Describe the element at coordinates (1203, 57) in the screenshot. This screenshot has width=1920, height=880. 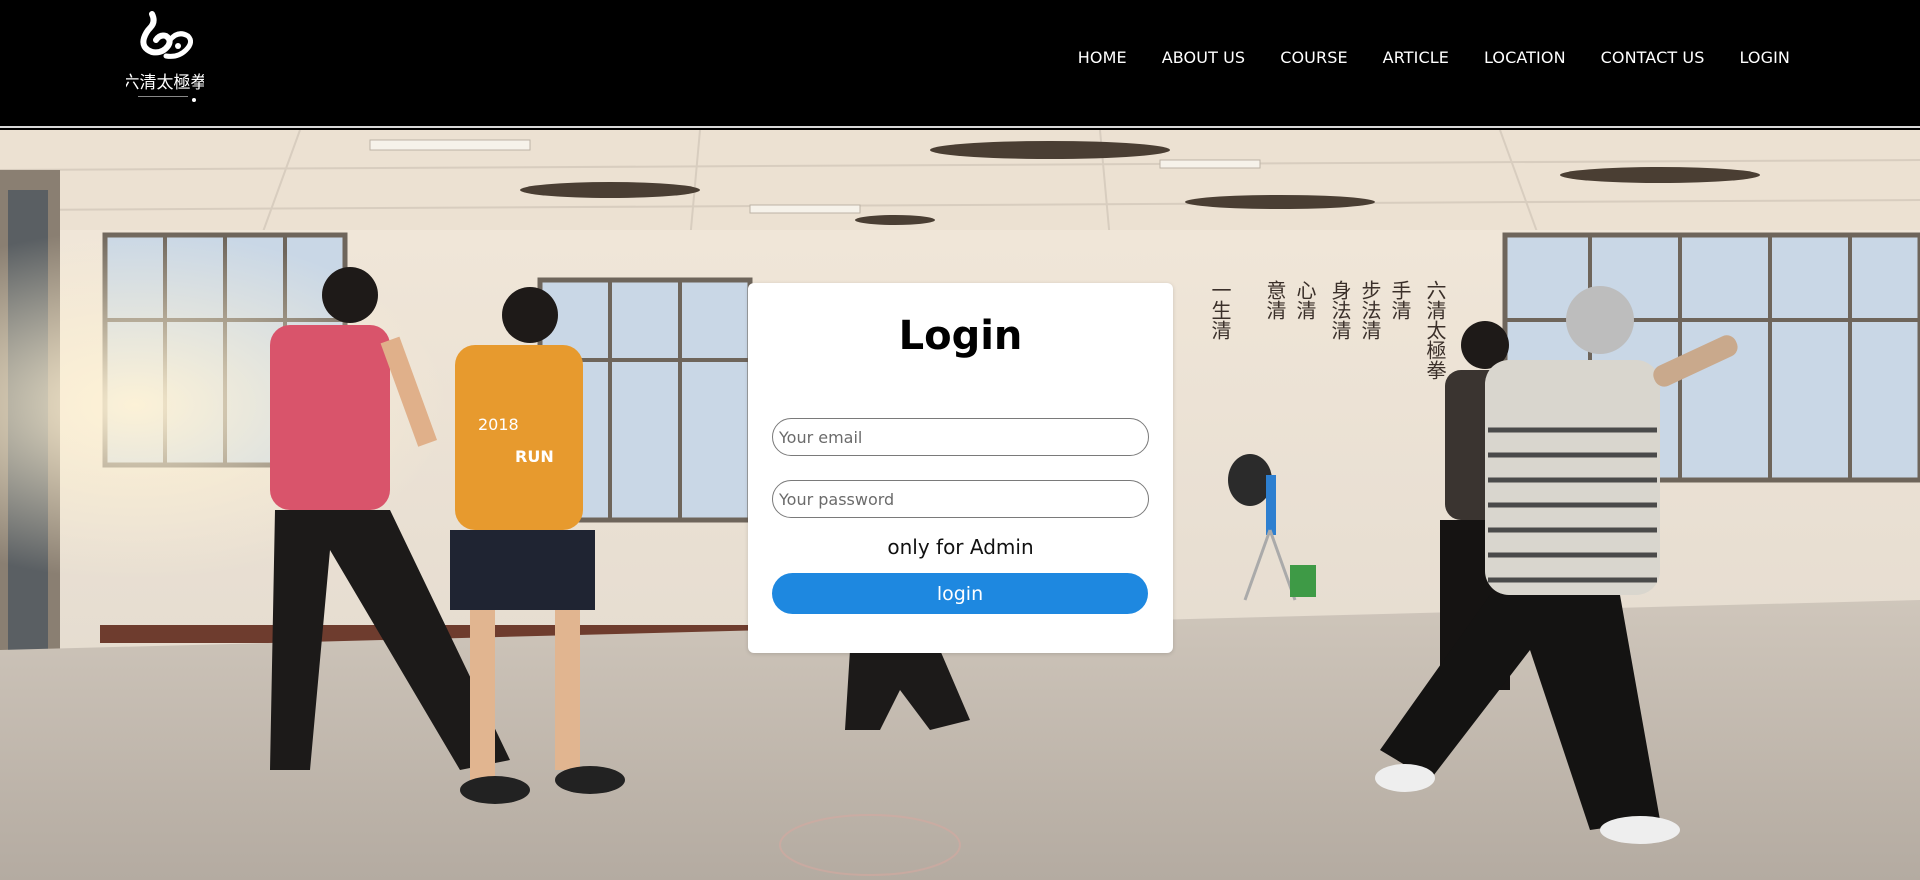
I see `nav-about-link: ABOUT US` at that location.